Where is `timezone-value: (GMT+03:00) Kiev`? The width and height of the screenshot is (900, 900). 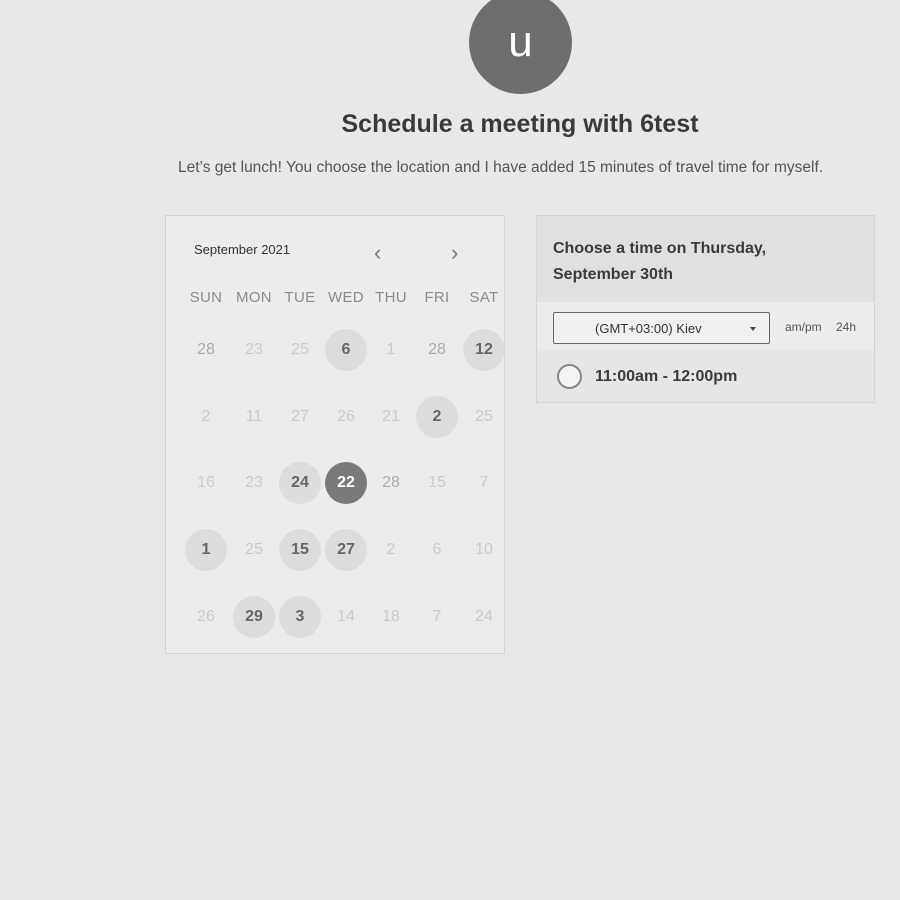 timezone-value: (GMT+03:00) Kiev is located at coordinates (648, 328).